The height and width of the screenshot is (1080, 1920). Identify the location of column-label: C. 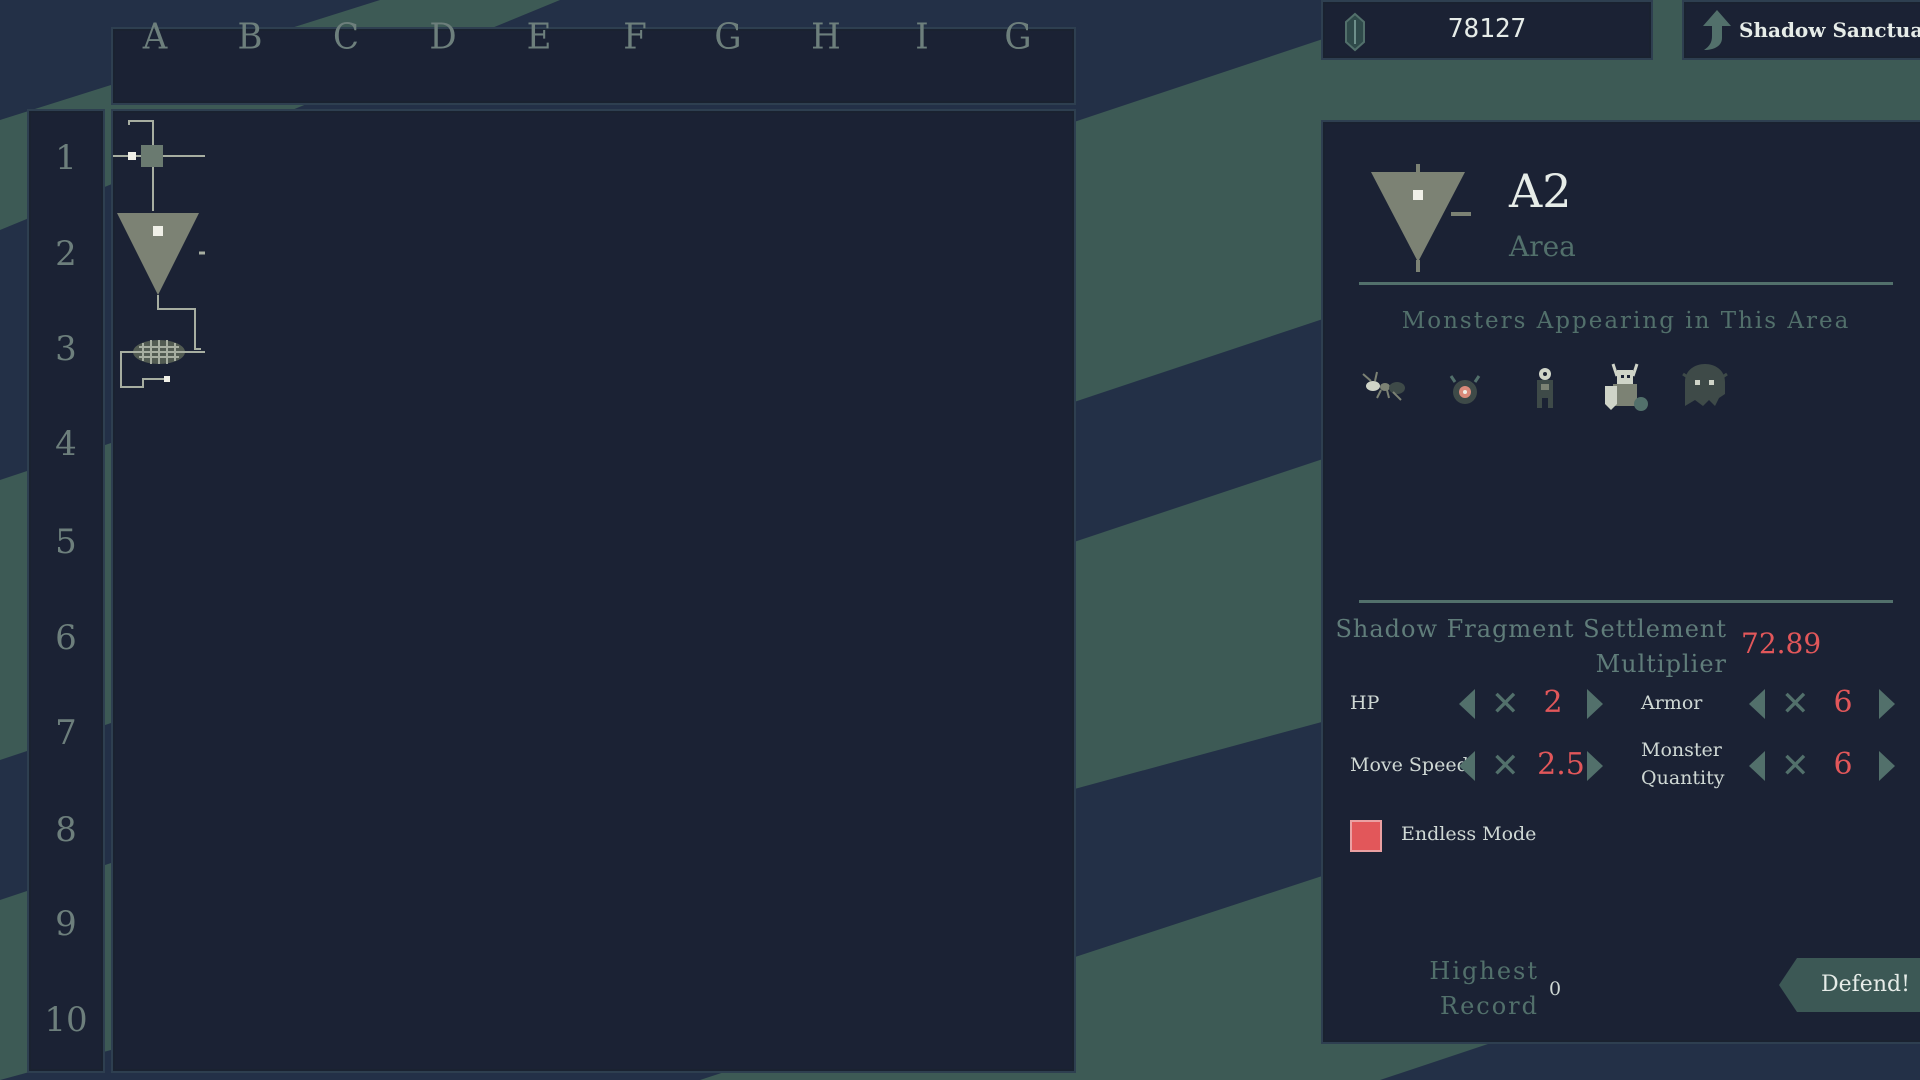
(345, 37).